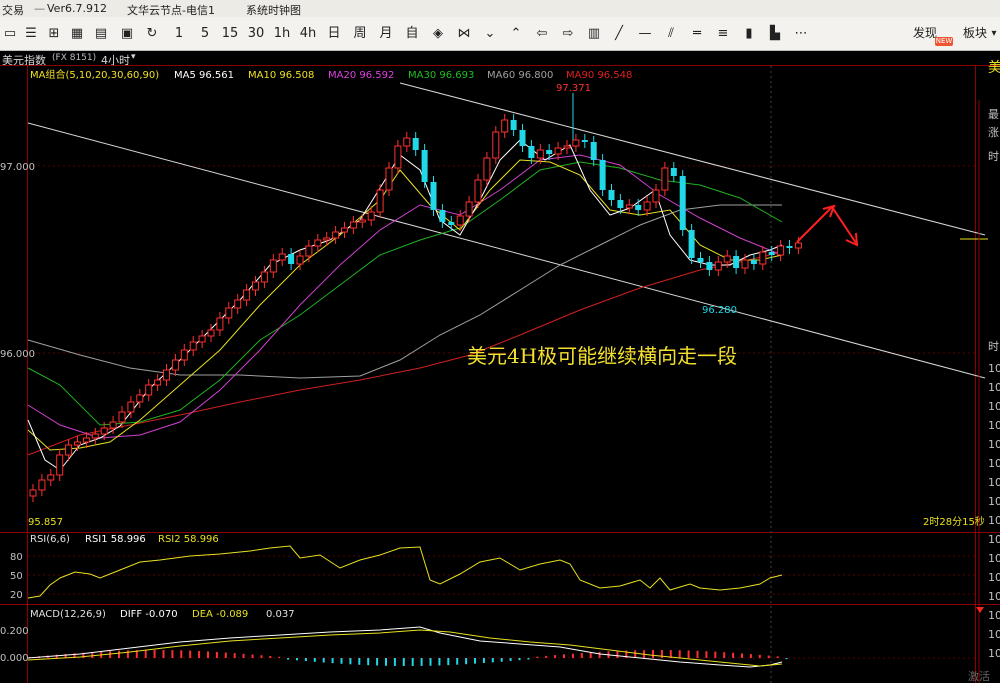 The image size is (1000, 683). I want to click on title-bar: 交易 — Ver6.7.912 文华云节点-电信1 系统时钟图, so click(500, 8).